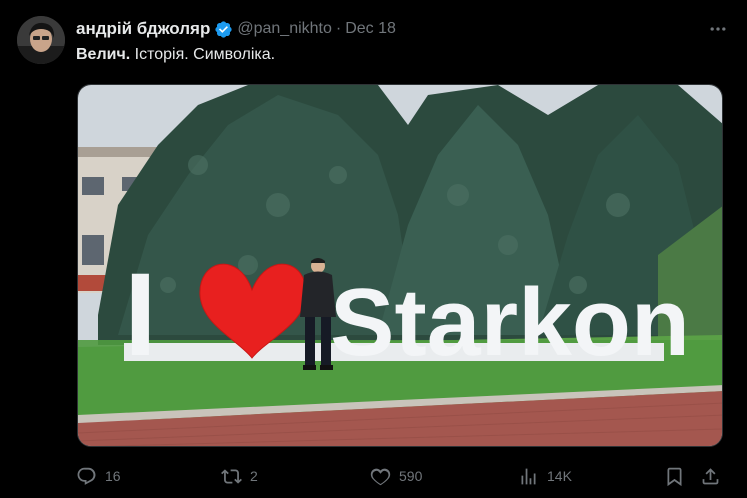 The width and height of the screenshot is (747, 498). I want to click on tweet-text: Велич. Історія. Символіка., so click(175, 55).